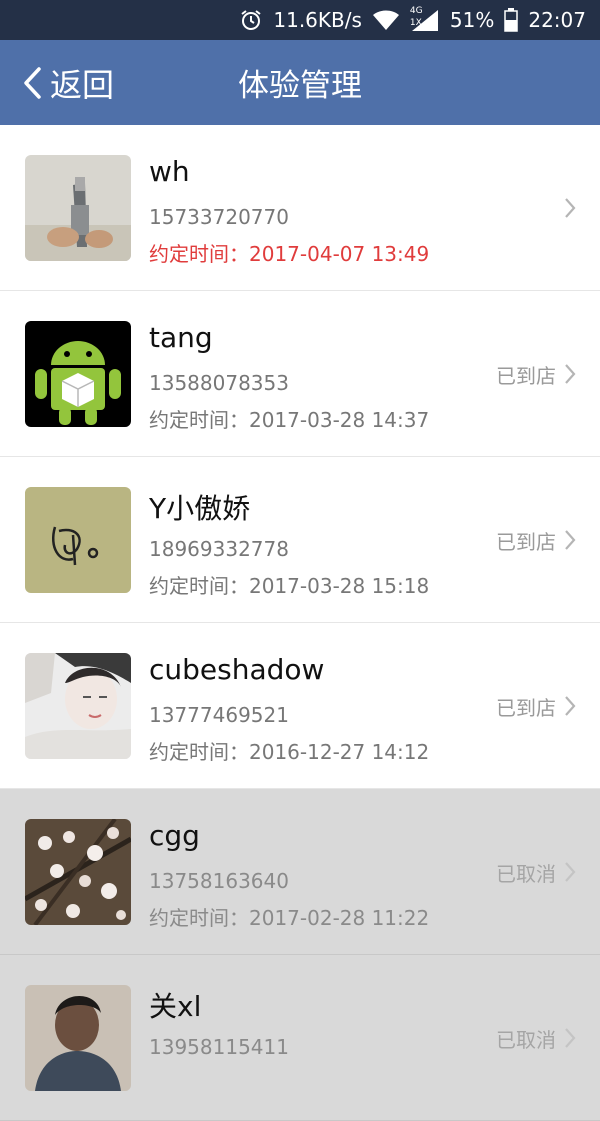 This screenshot has width=600, height=1121. I want to click on nav-bar: 返回 体验管理, so click(300, 82).